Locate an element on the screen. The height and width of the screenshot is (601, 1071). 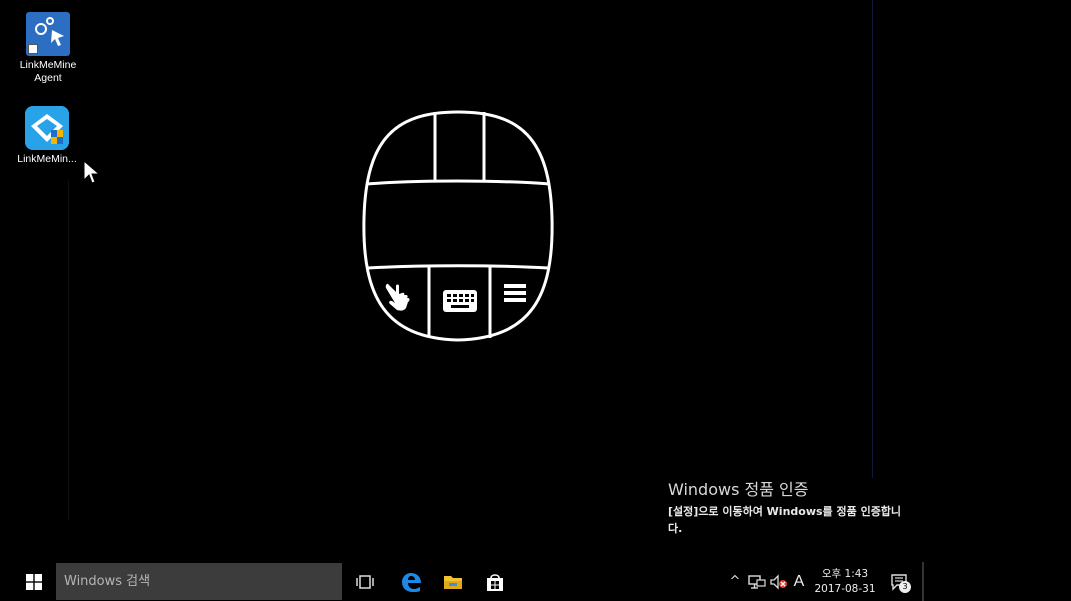
network-button is located at coordinates (757, 581).